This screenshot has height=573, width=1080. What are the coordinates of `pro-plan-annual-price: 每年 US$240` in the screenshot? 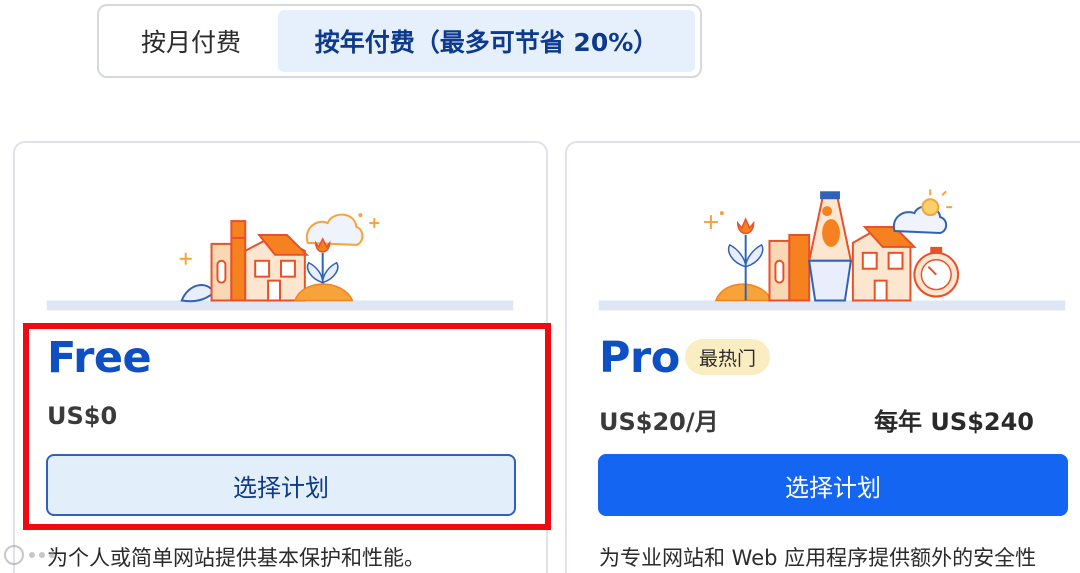 It's located at (954, 422).